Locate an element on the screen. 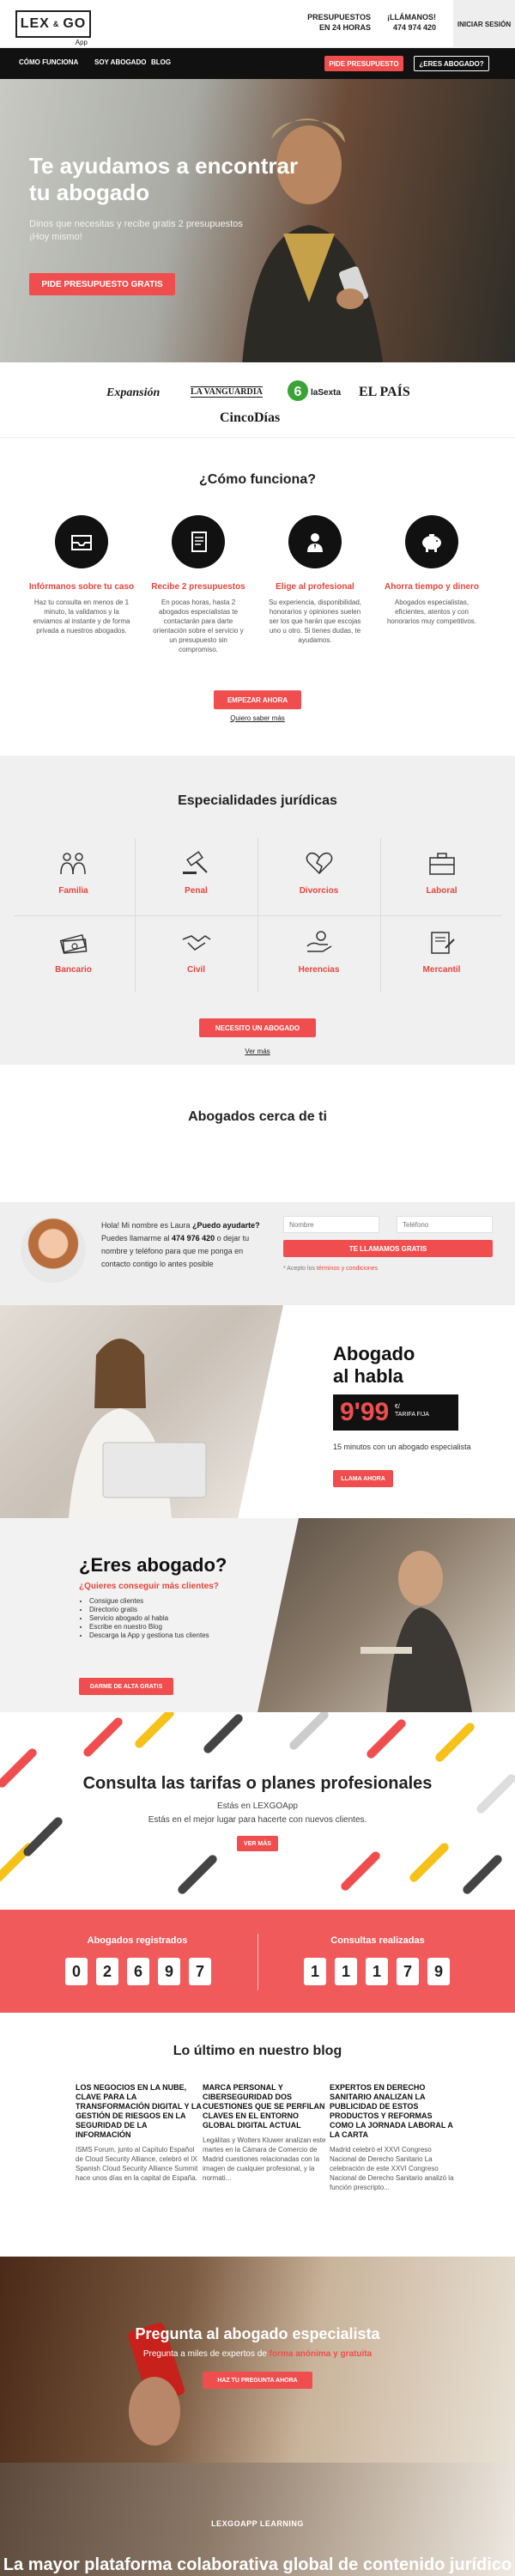 Image resolution: width=515 pixels, height=2576 pixels. price-box: 9'99 €/ TARIFA FIJA is located at coordinates (395, 1412).